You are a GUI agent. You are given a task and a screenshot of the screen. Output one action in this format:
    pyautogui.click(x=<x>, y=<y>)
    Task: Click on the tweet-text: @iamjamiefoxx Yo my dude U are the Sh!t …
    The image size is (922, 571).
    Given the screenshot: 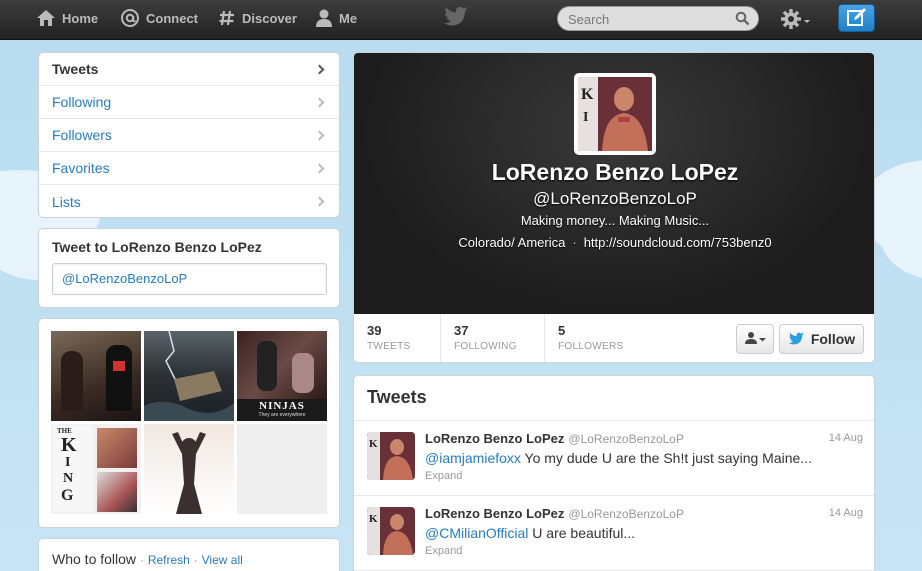 What is the action you would take?
    pyautogui.click(x=618, y=458)
    